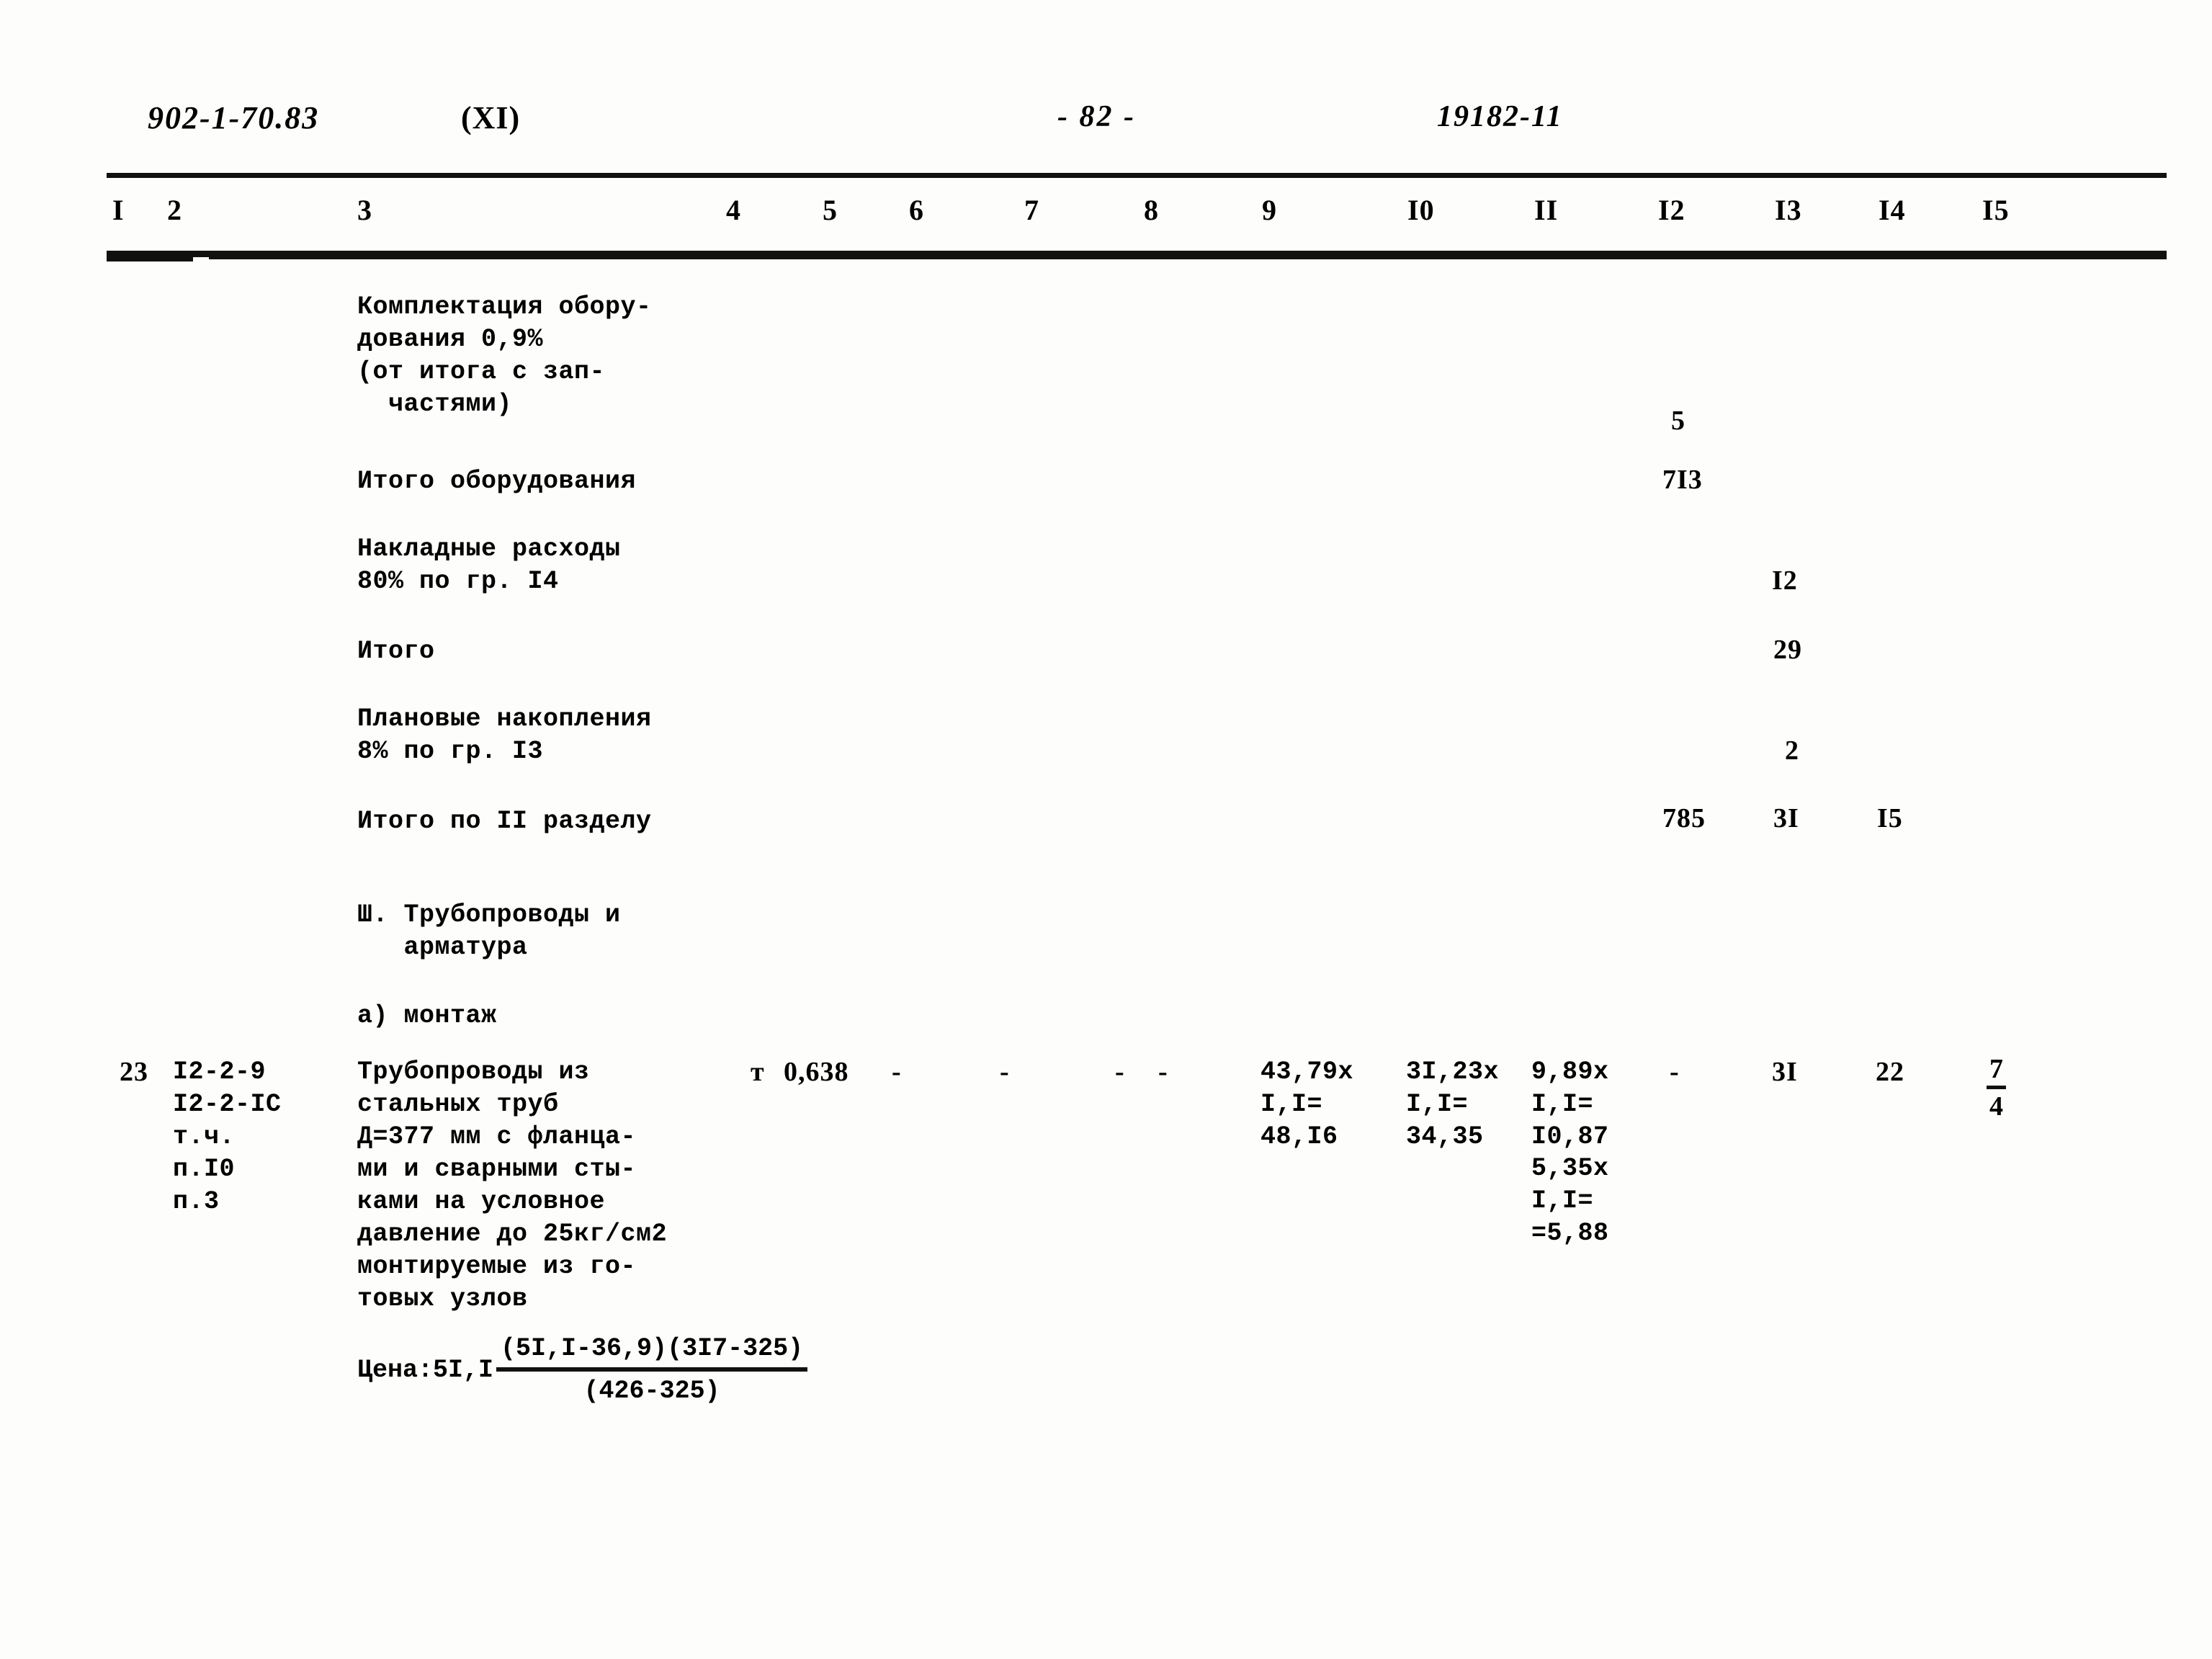 The width and height of the screenshot is (2212, 1659). Describe the element at coordinates (1788, 210) in the screenshot. I see `column-header-13: I3` at that location.